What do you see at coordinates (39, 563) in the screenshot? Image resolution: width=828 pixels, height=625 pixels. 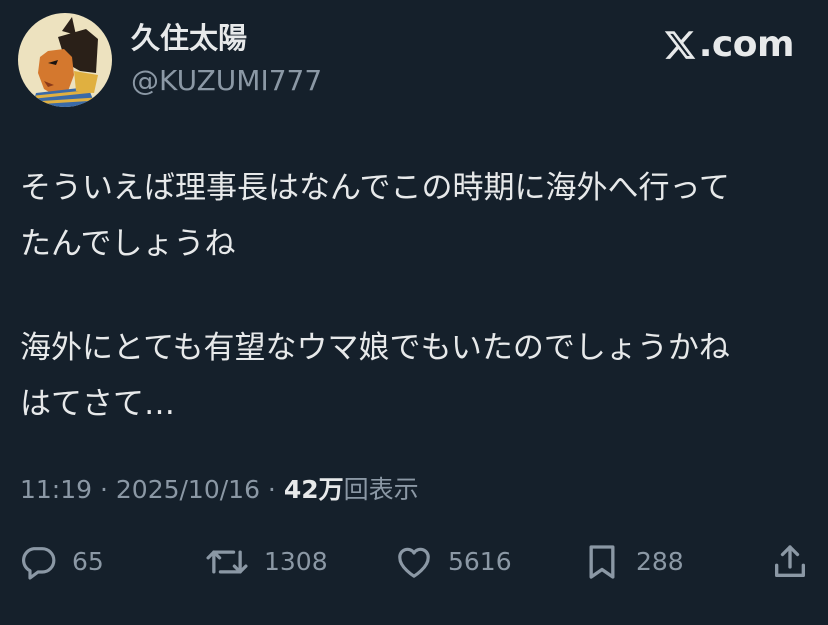 I see `reply-icon` at bounding box center [39, 563].